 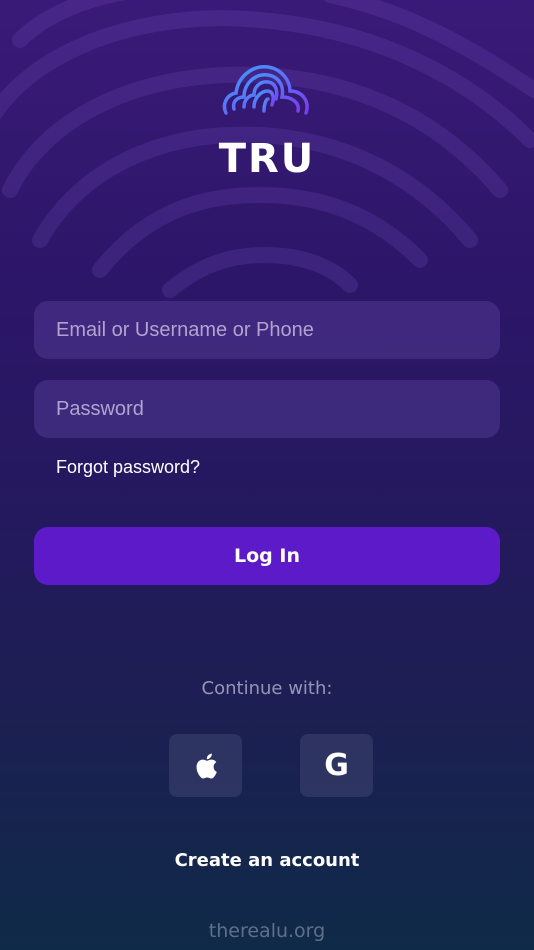 I want to click on create-account-link: Create an account, so click(x=267, y=860).